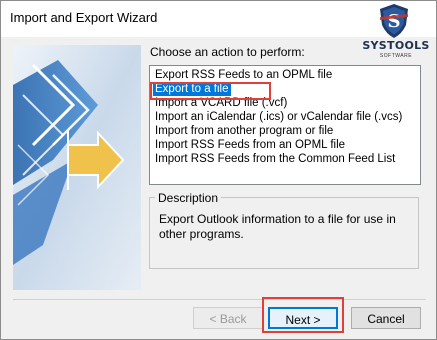 This screenshot has width=437, height=340. What do you see at coordinates (228, 318) in the screenshot?
I see `back-button: < Back` at bounding box center [228, 318].